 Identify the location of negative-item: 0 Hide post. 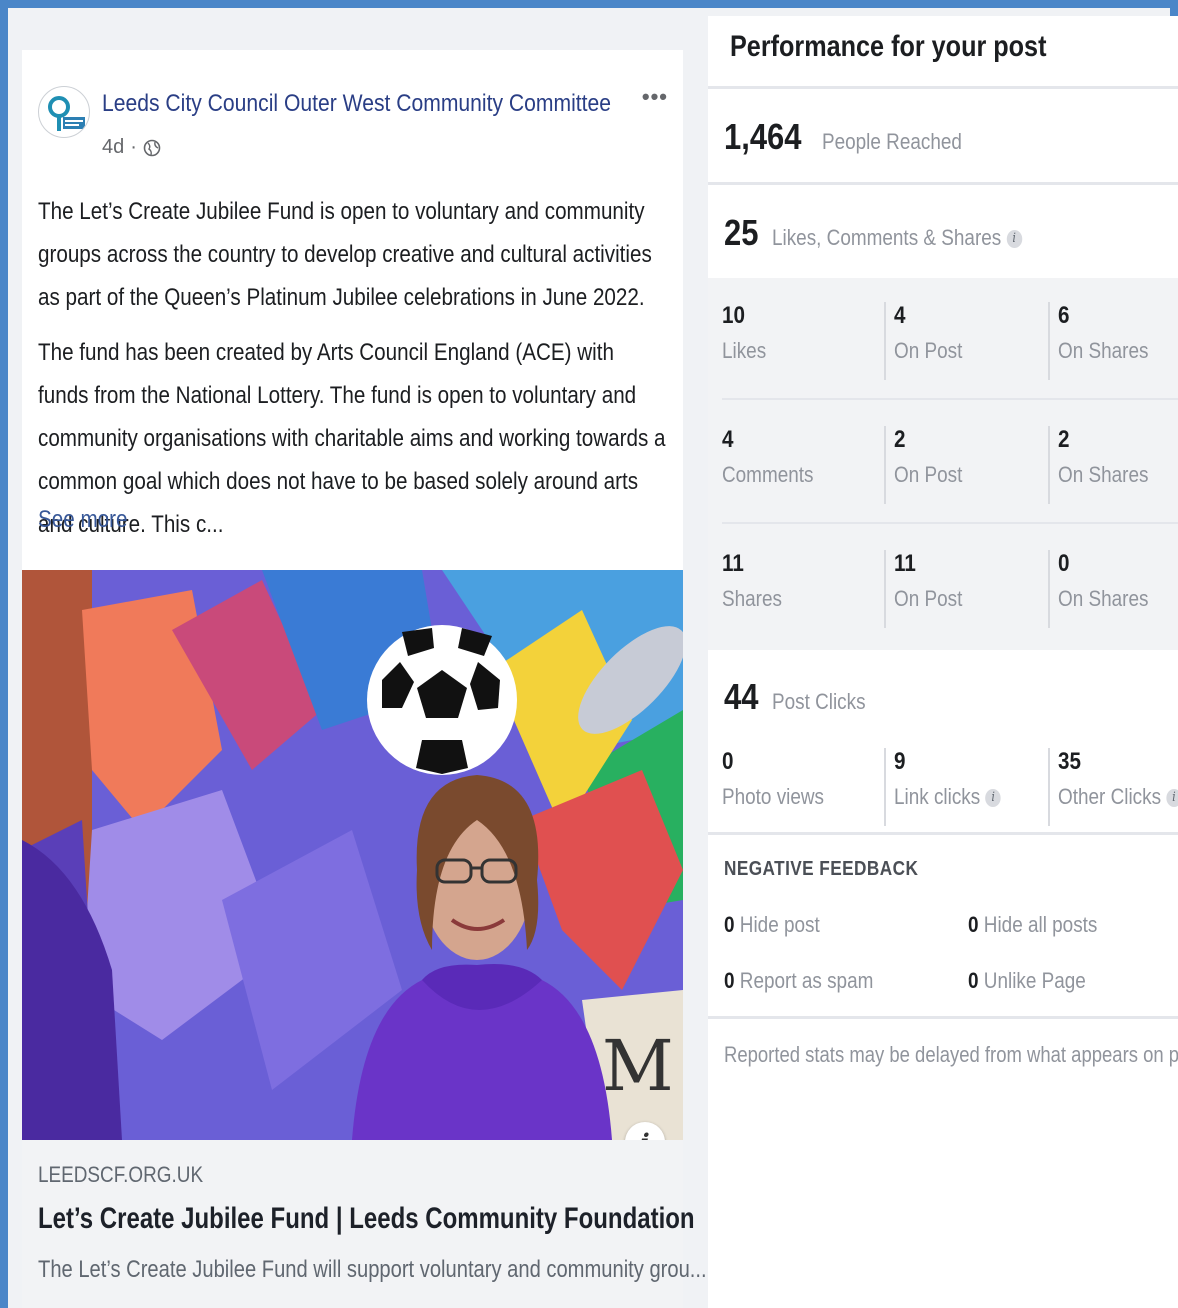
(772, 924).